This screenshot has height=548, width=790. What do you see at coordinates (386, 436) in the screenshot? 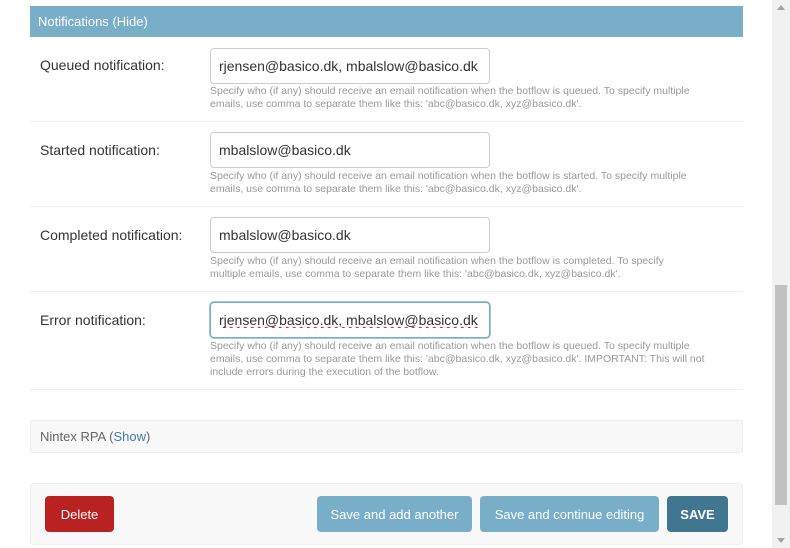
I see `nintex-rpa-fieldset: Nintex RPA (Show)` at bounding box center [386, 436].